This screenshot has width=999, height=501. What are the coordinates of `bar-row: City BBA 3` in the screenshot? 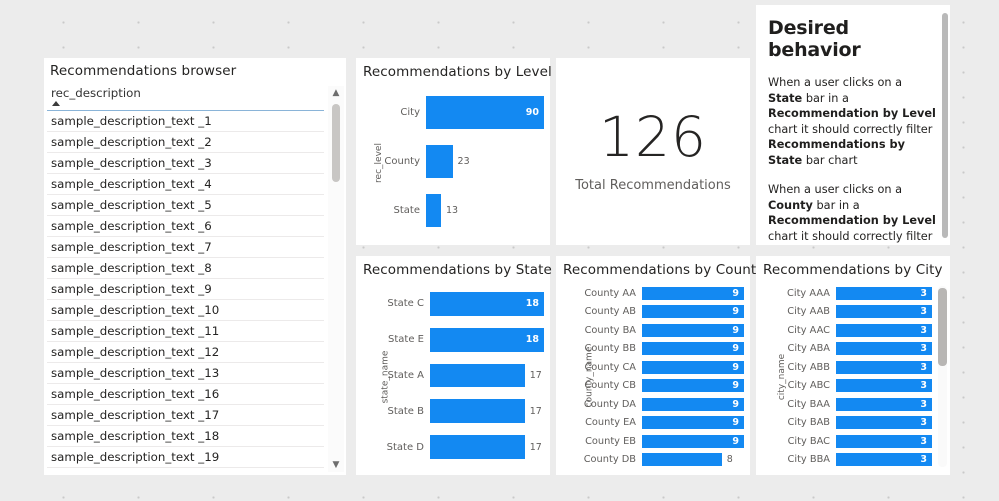 It's located at (853, 460).